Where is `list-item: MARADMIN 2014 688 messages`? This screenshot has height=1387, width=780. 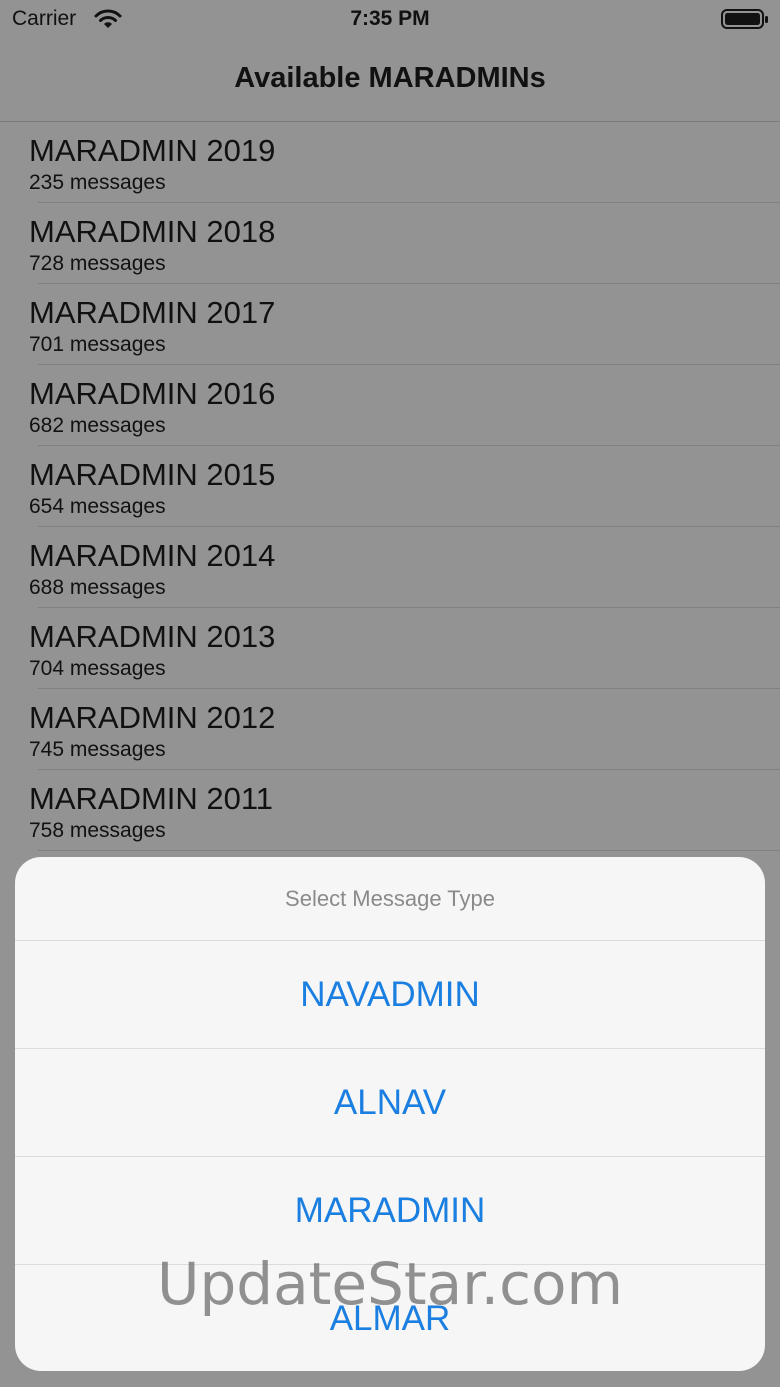
list-item: MARADMIN 2014 688 messages is located at coordinates (404, 567).